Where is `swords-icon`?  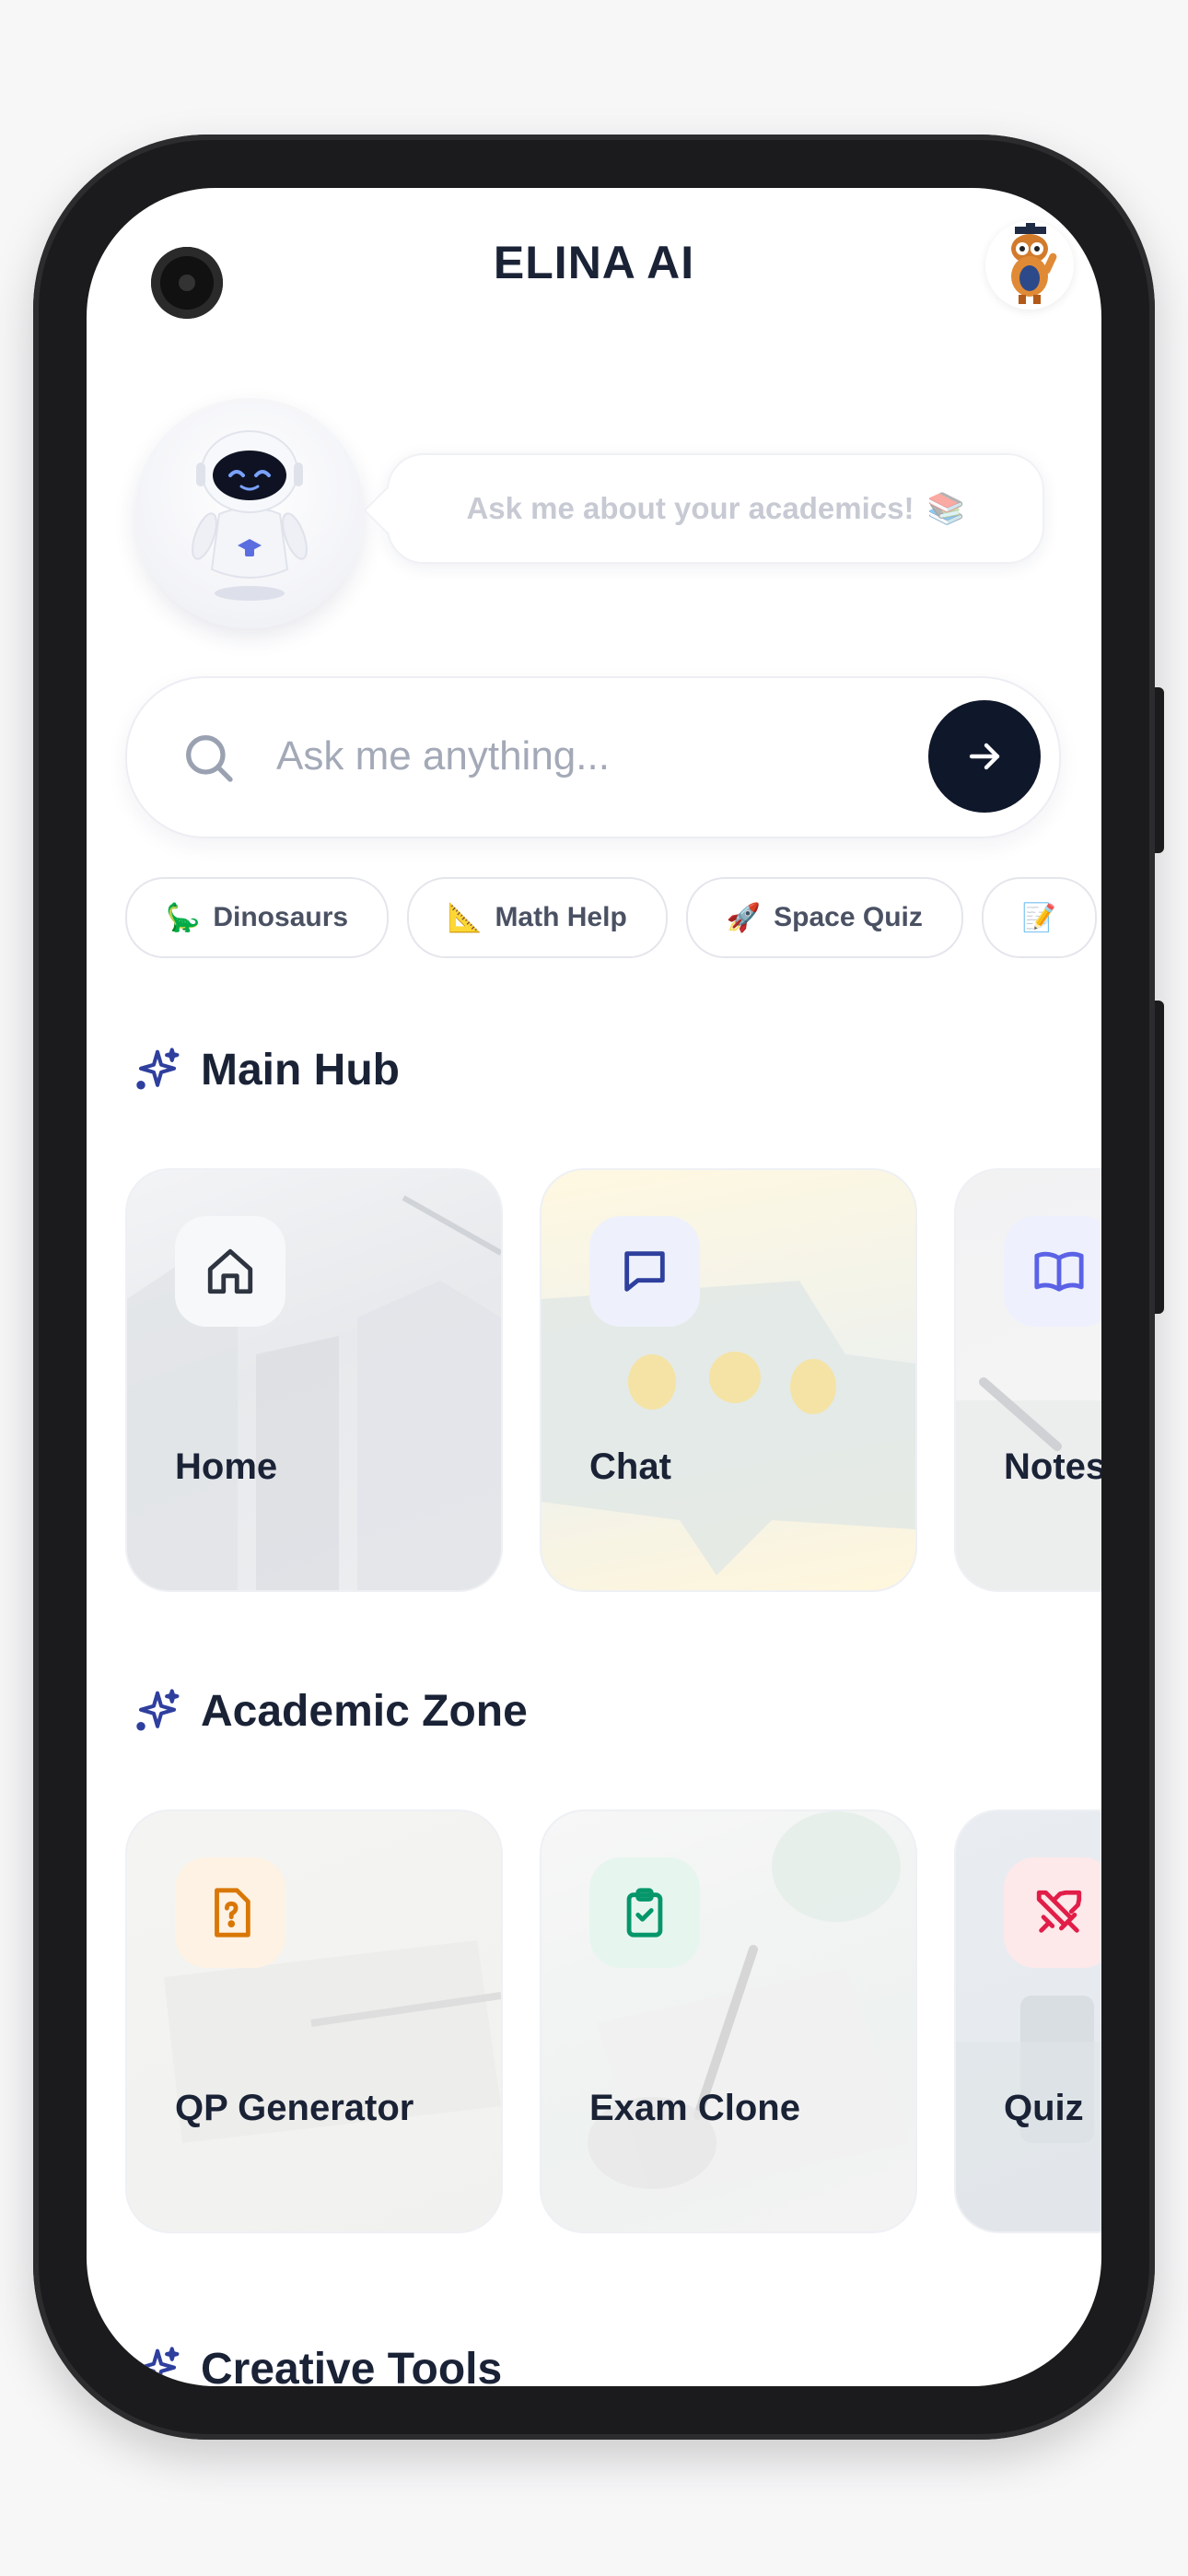
swords-icon is located at coordinates (1059, 1912).